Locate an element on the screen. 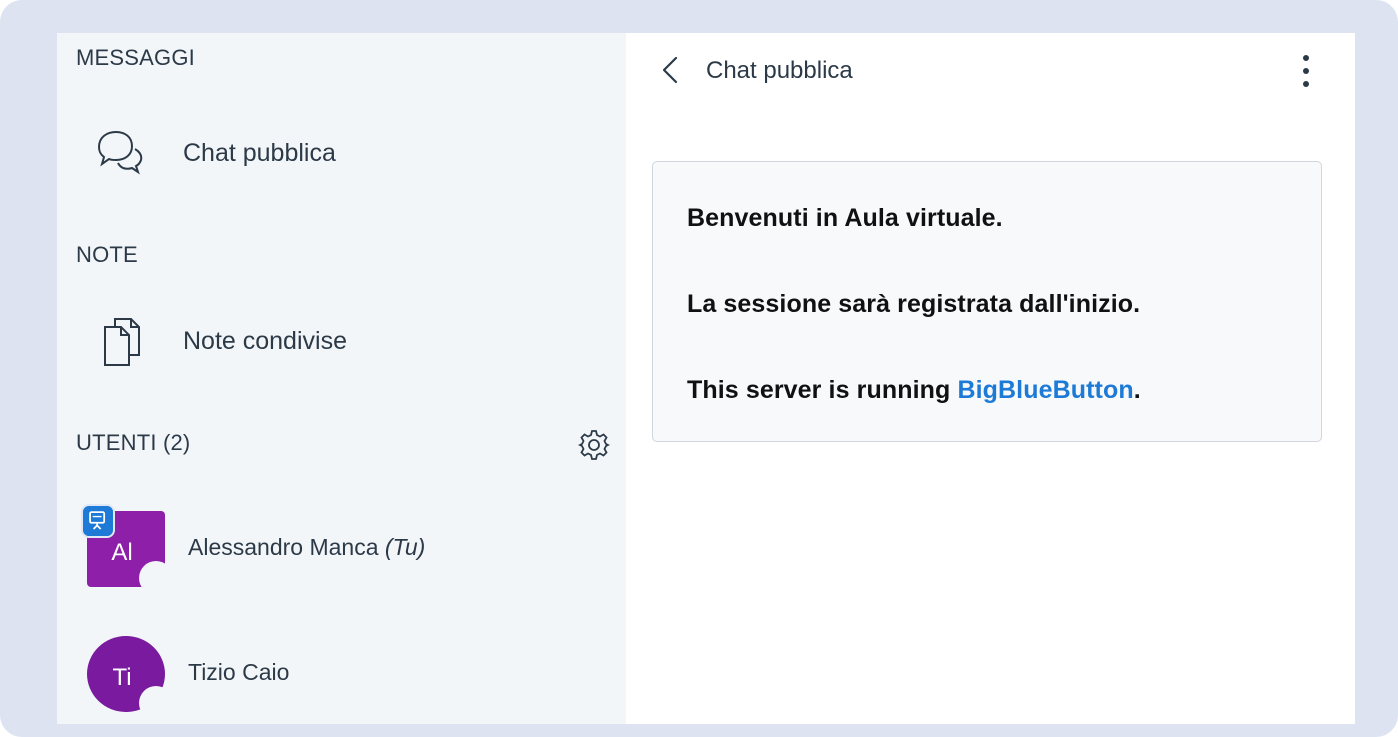 This screenshot has width=1398, height=737. user-name: Tizio Caio is located at coordinates (239, 672).